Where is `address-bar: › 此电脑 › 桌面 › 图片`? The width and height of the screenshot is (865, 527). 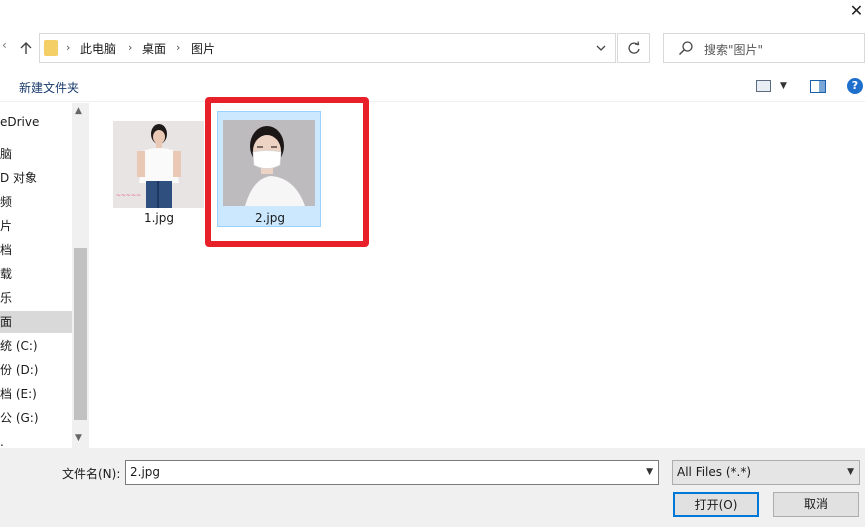 address-bar: › 此电脑 › 桌面 › 图片 is located at coordinates (327, 48).